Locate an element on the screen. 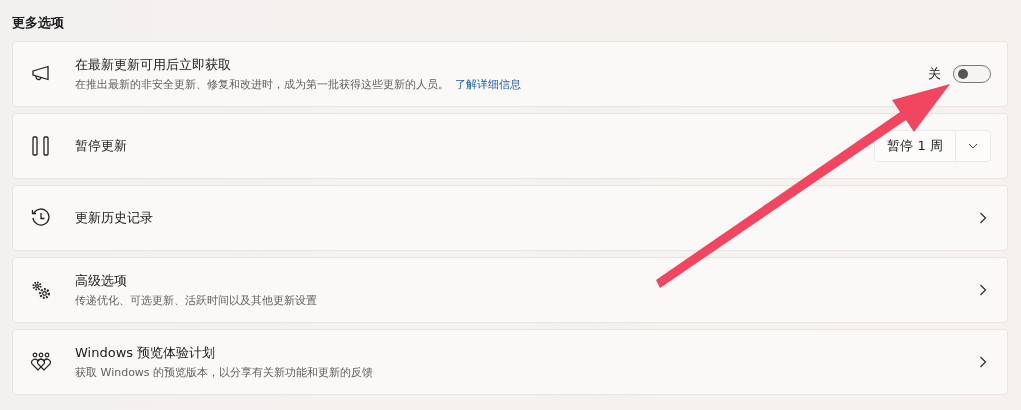  hearts-icon is located at coordinates (41, 362).